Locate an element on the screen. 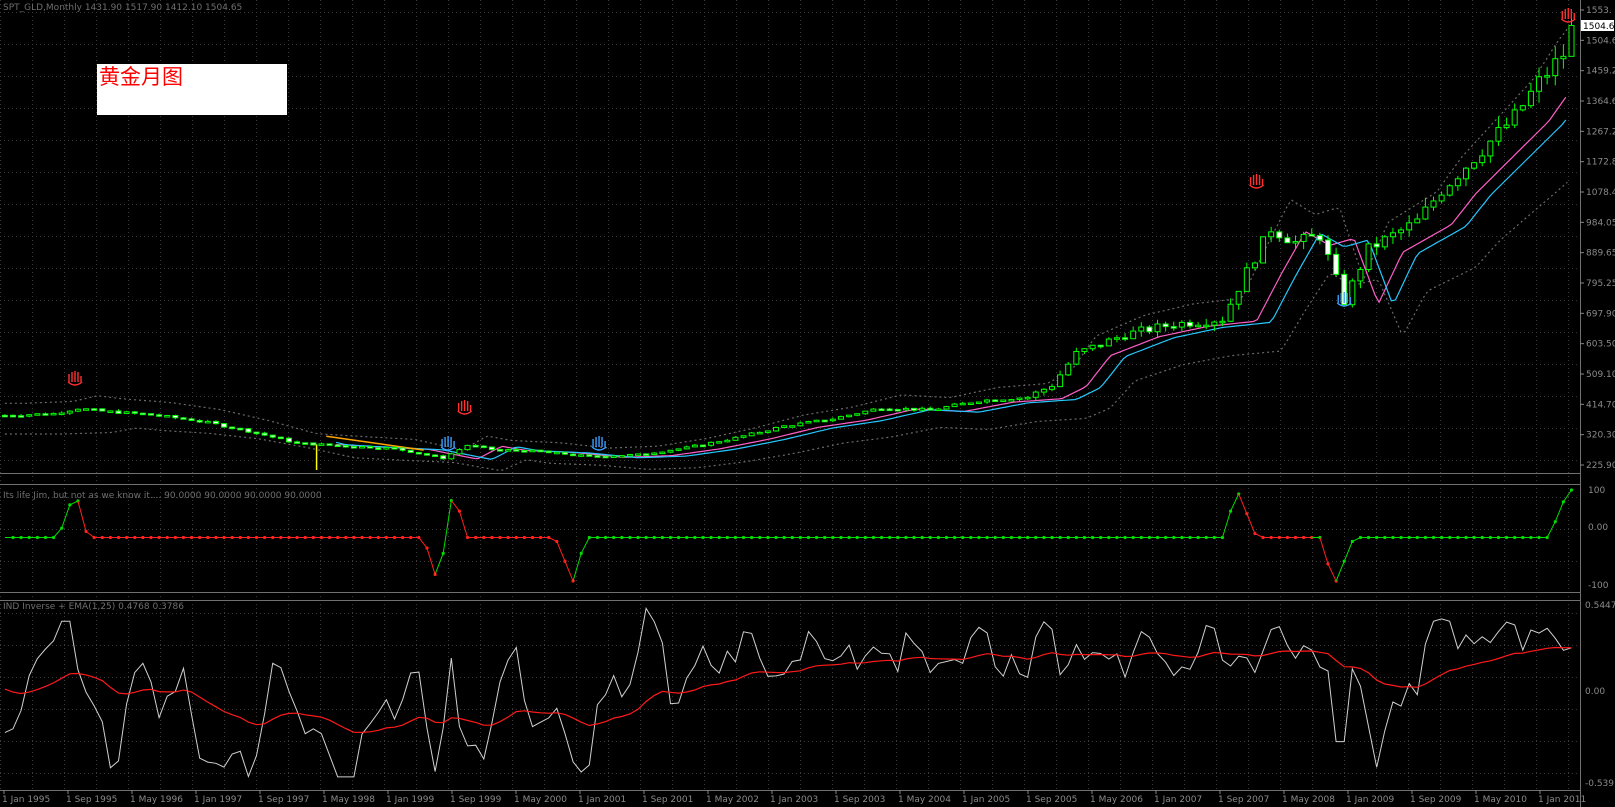  indicator2-title: IND Inverse + EMA(1,25) 0.4768 0.3786 is located at coordinates (93, 607).